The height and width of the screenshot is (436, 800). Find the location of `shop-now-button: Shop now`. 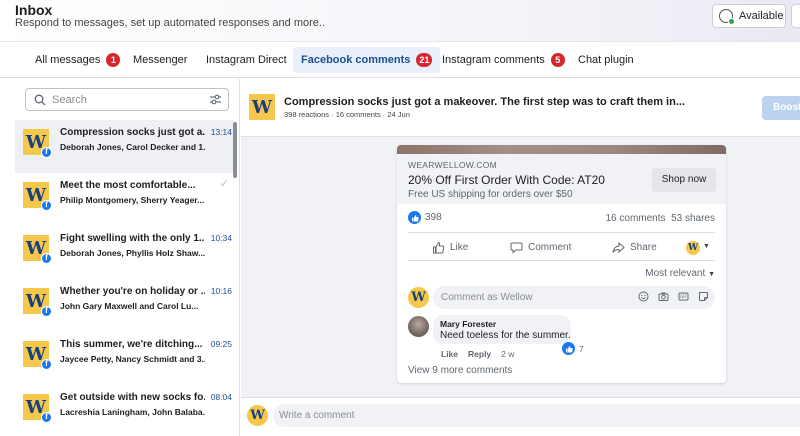

shop-now-button: Shop now is located at coordinates (684, 180).